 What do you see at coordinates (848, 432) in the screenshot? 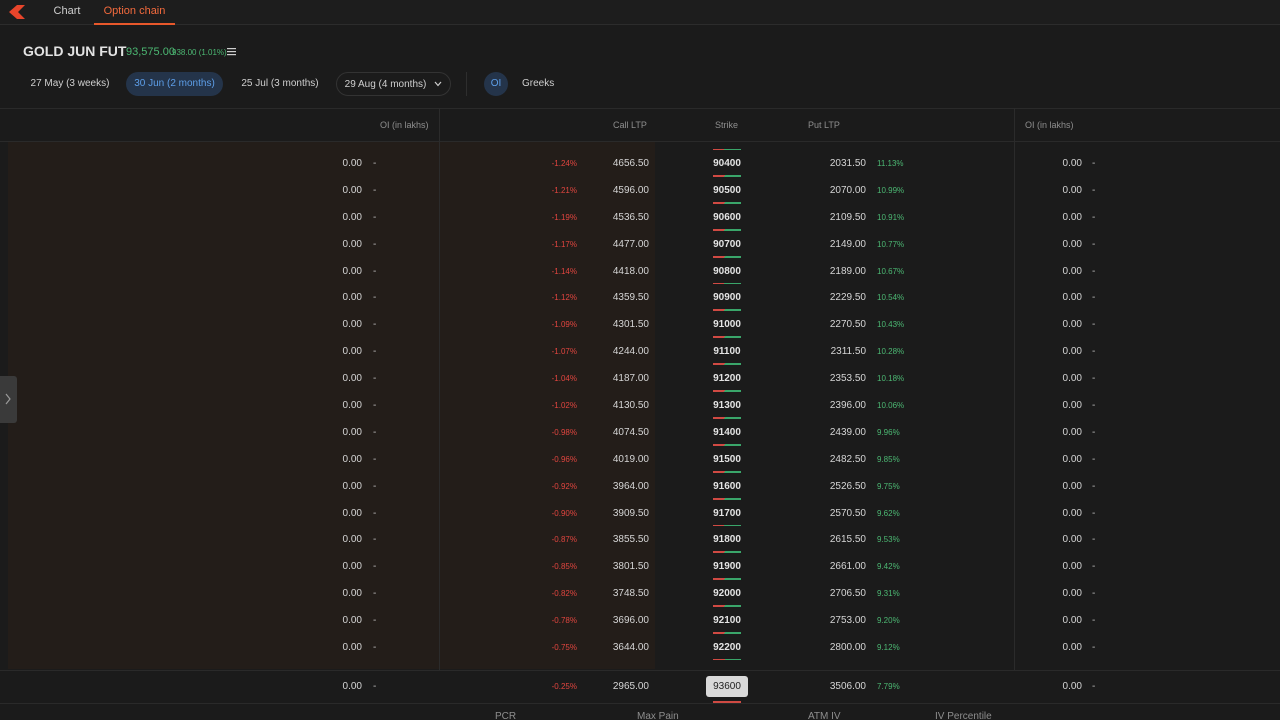
I see `put-ltp: 2439.00` at bounding box center [848, 432].